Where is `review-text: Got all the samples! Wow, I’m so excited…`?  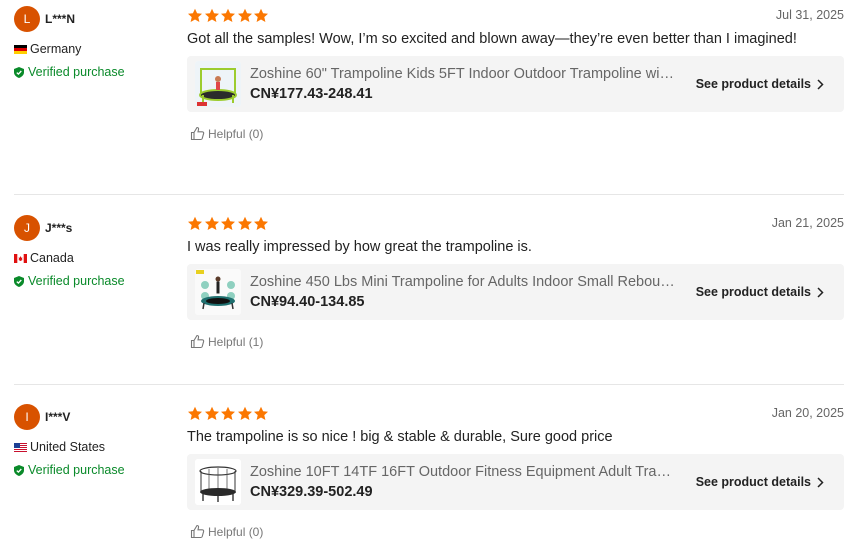
review-text: Got all the samples! Wow, I’m so excited… is located at coordinates (492, 39).